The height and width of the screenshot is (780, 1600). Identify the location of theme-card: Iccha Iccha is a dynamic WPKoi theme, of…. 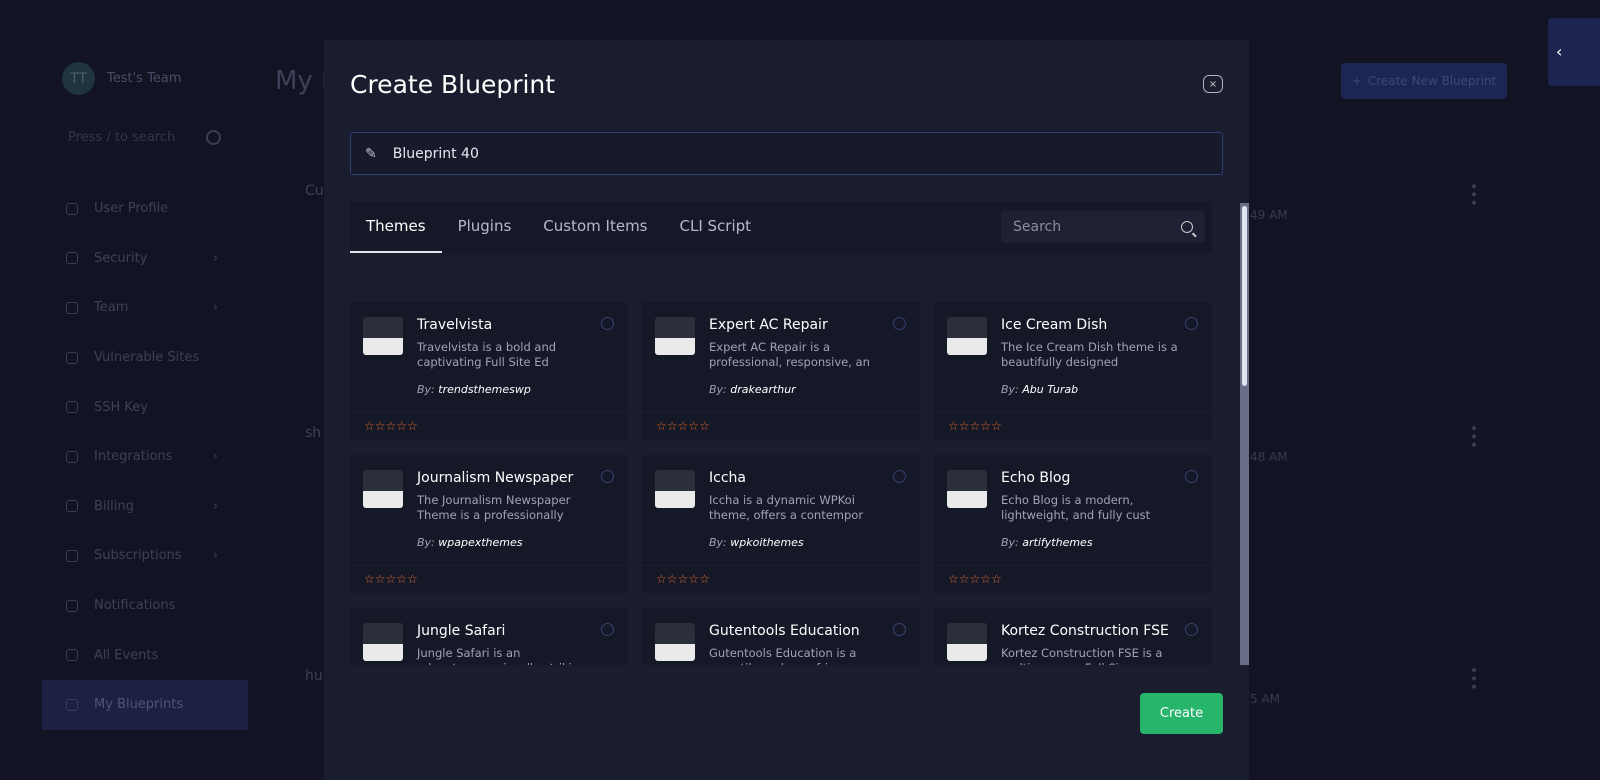
(781, 524).